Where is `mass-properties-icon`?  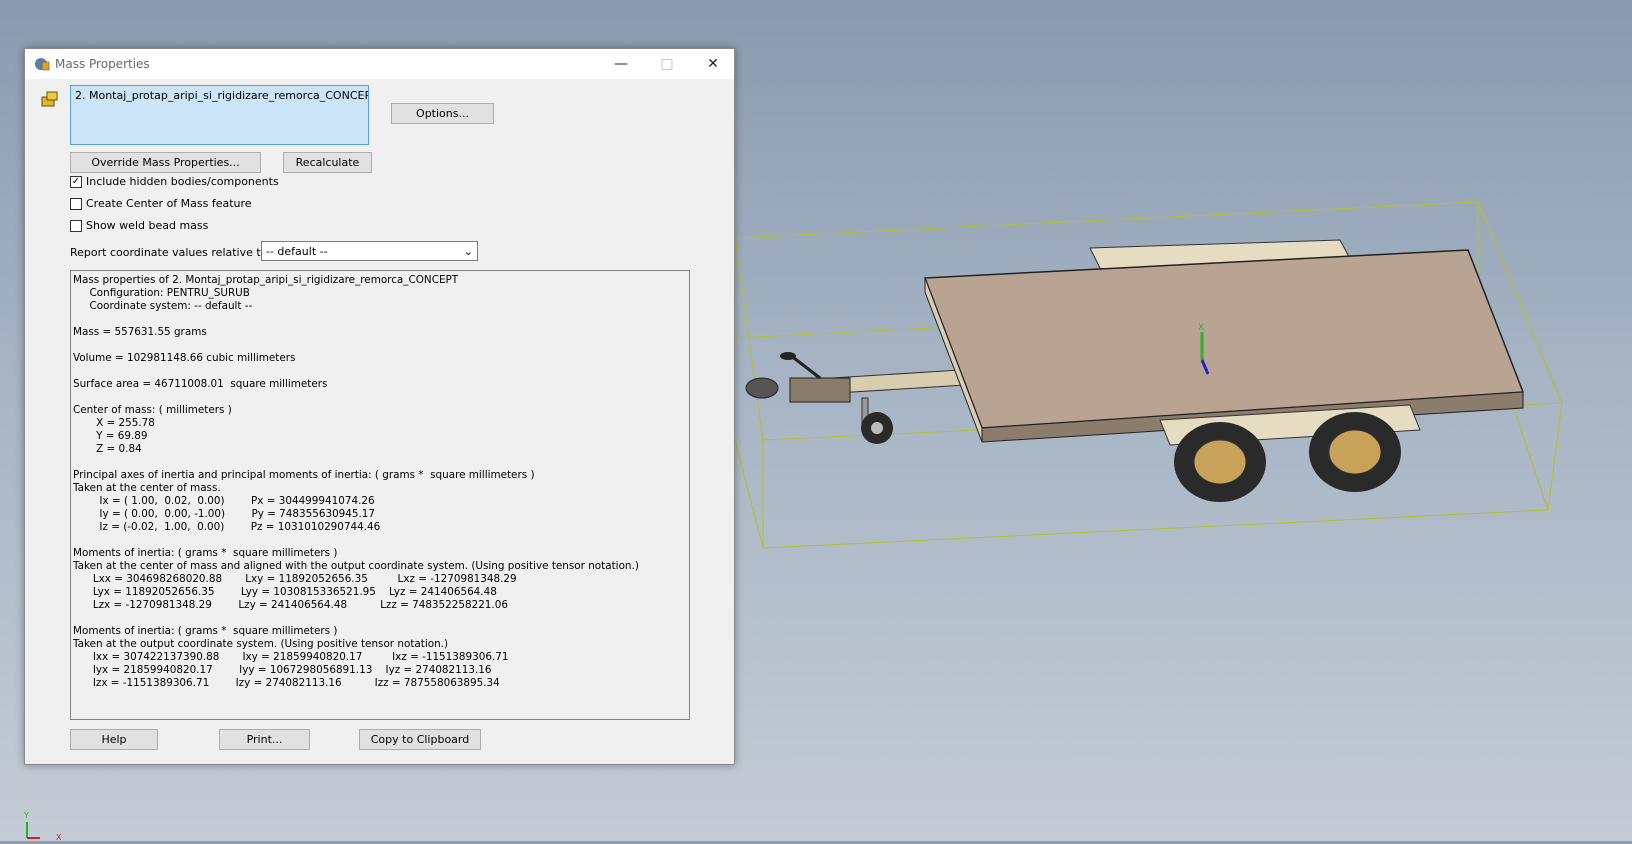 mass-properties-icon is located at coordinates (42, 64).